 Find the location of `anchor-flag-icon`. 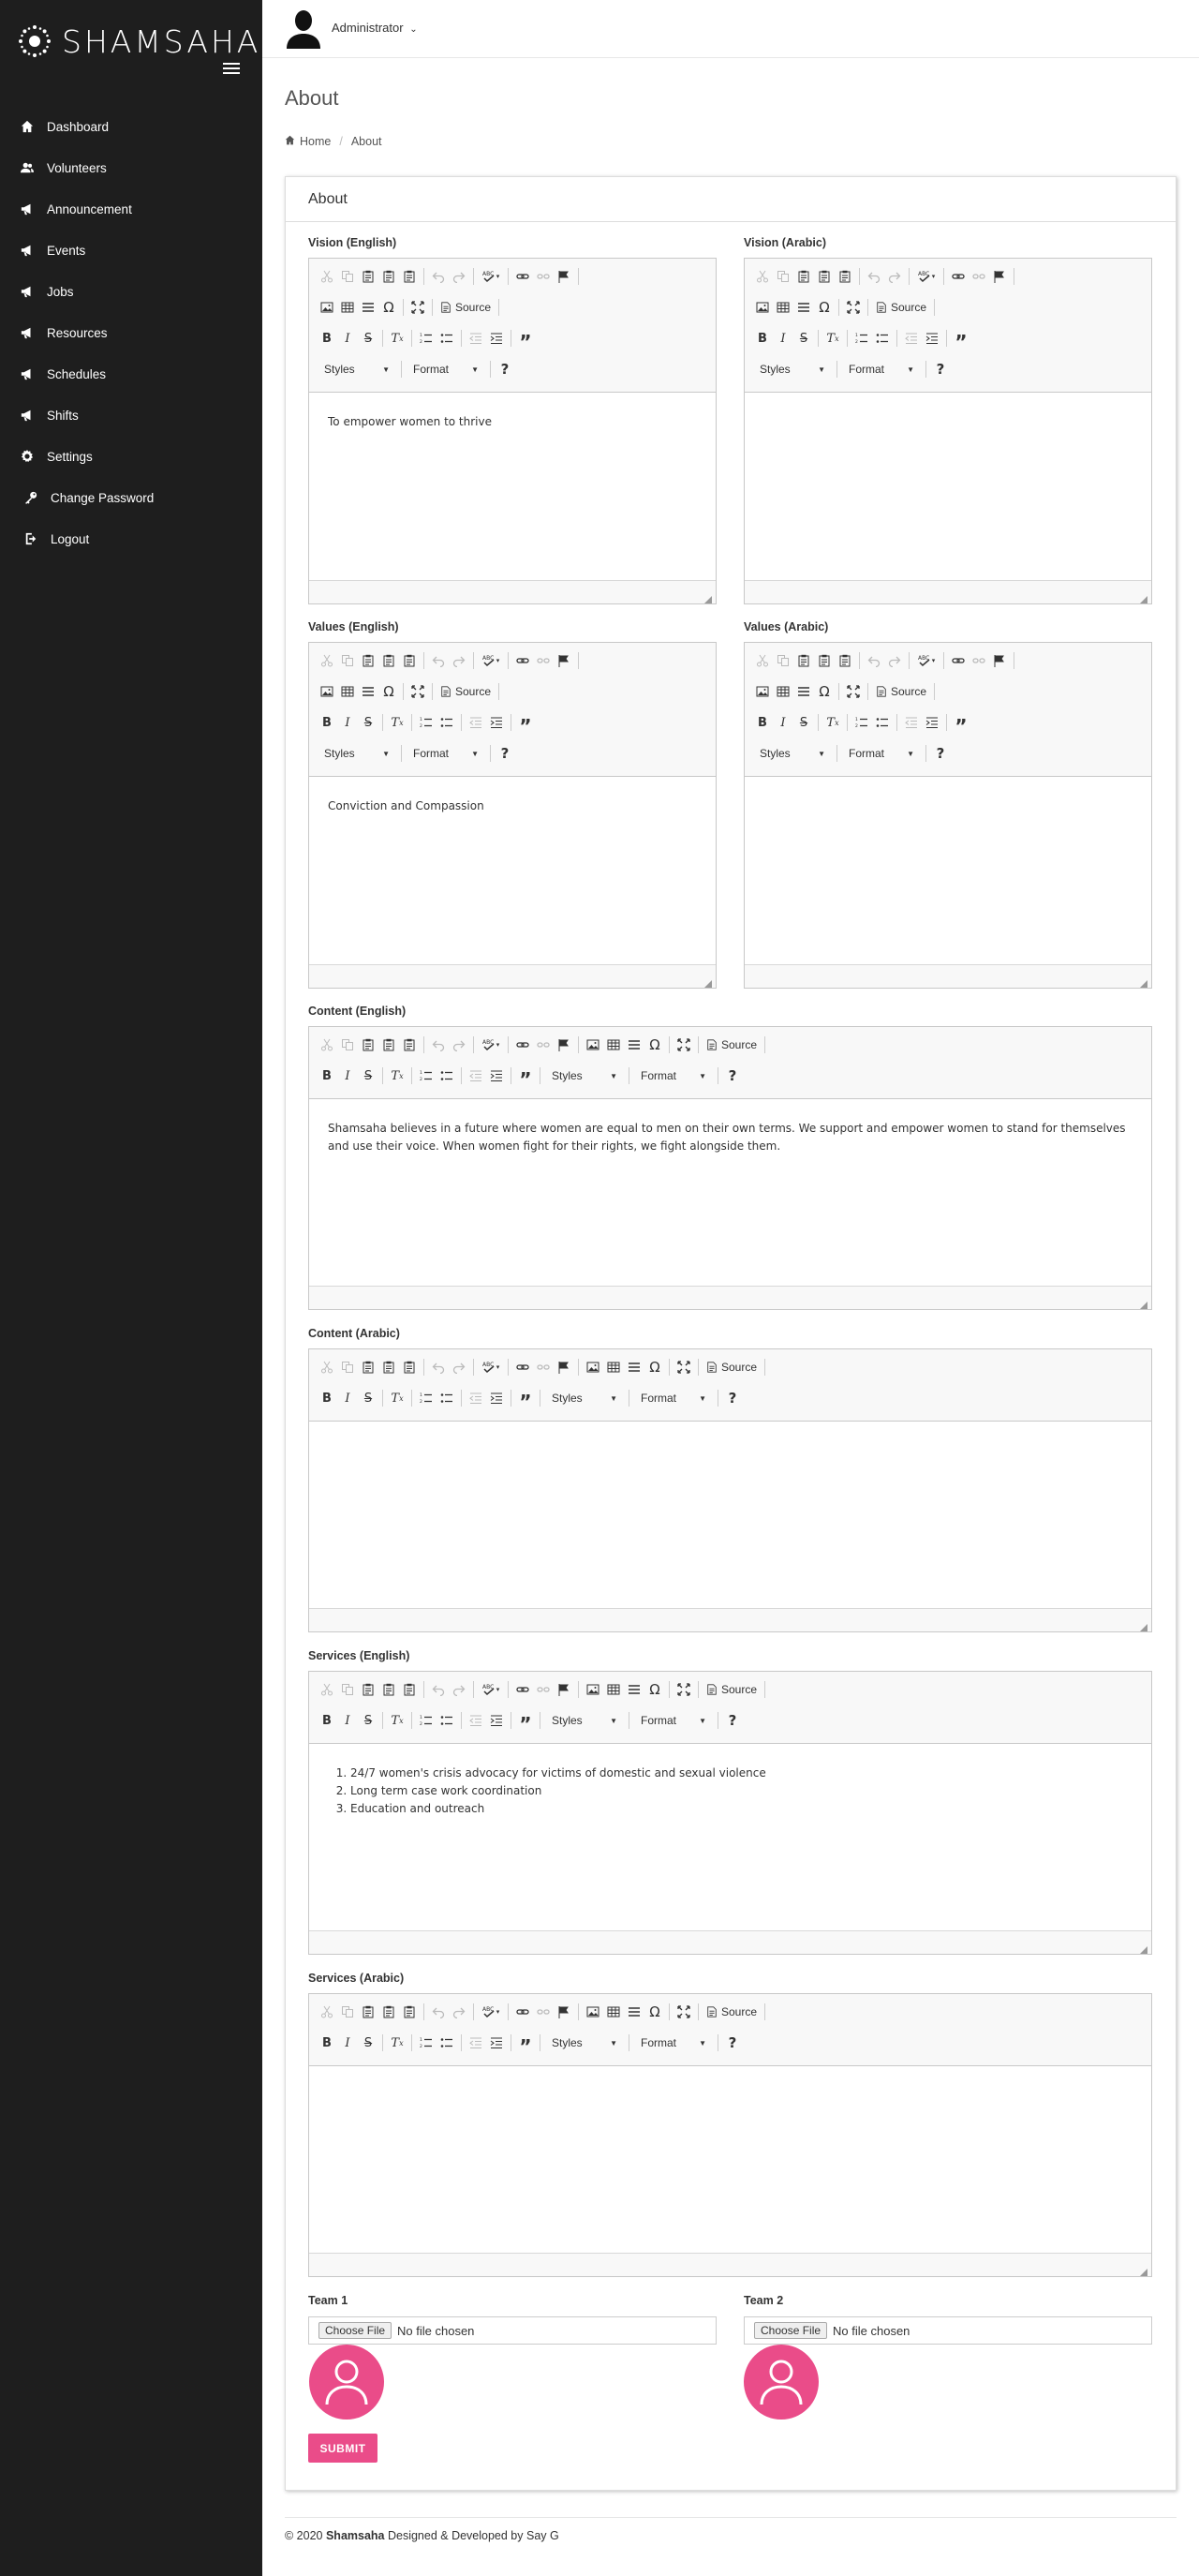

anchor-flag-icon is located at coordinates (564, 660).